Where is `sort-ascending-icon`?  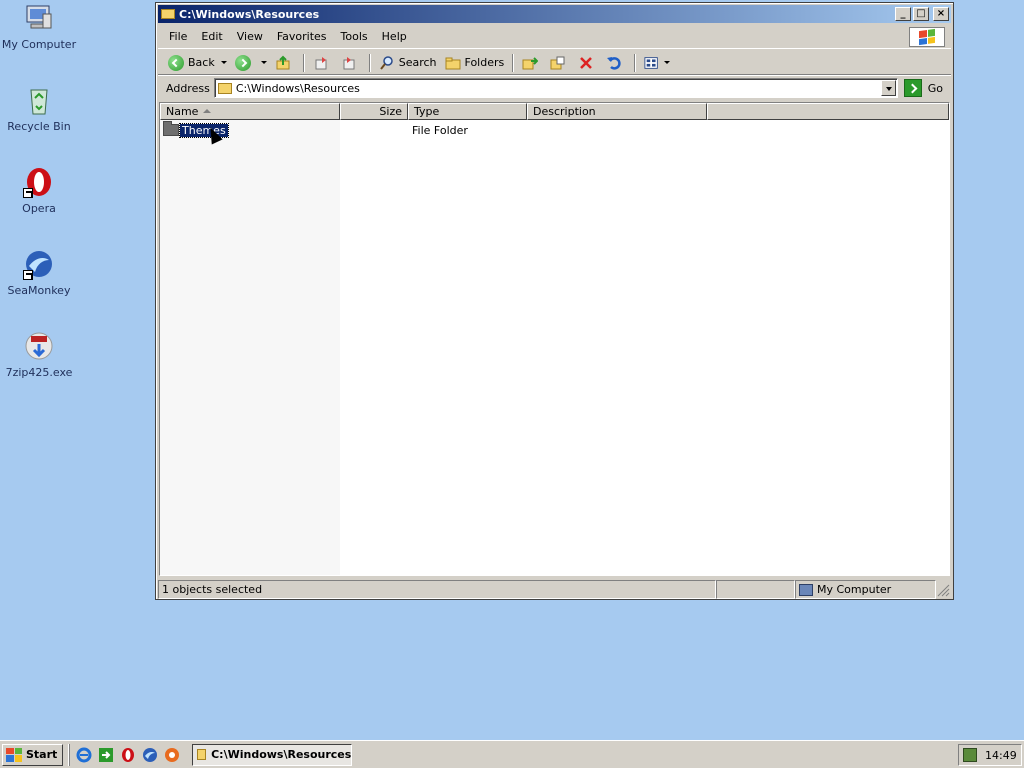 sort-ascending-icon is located at coordinates (207, 111).